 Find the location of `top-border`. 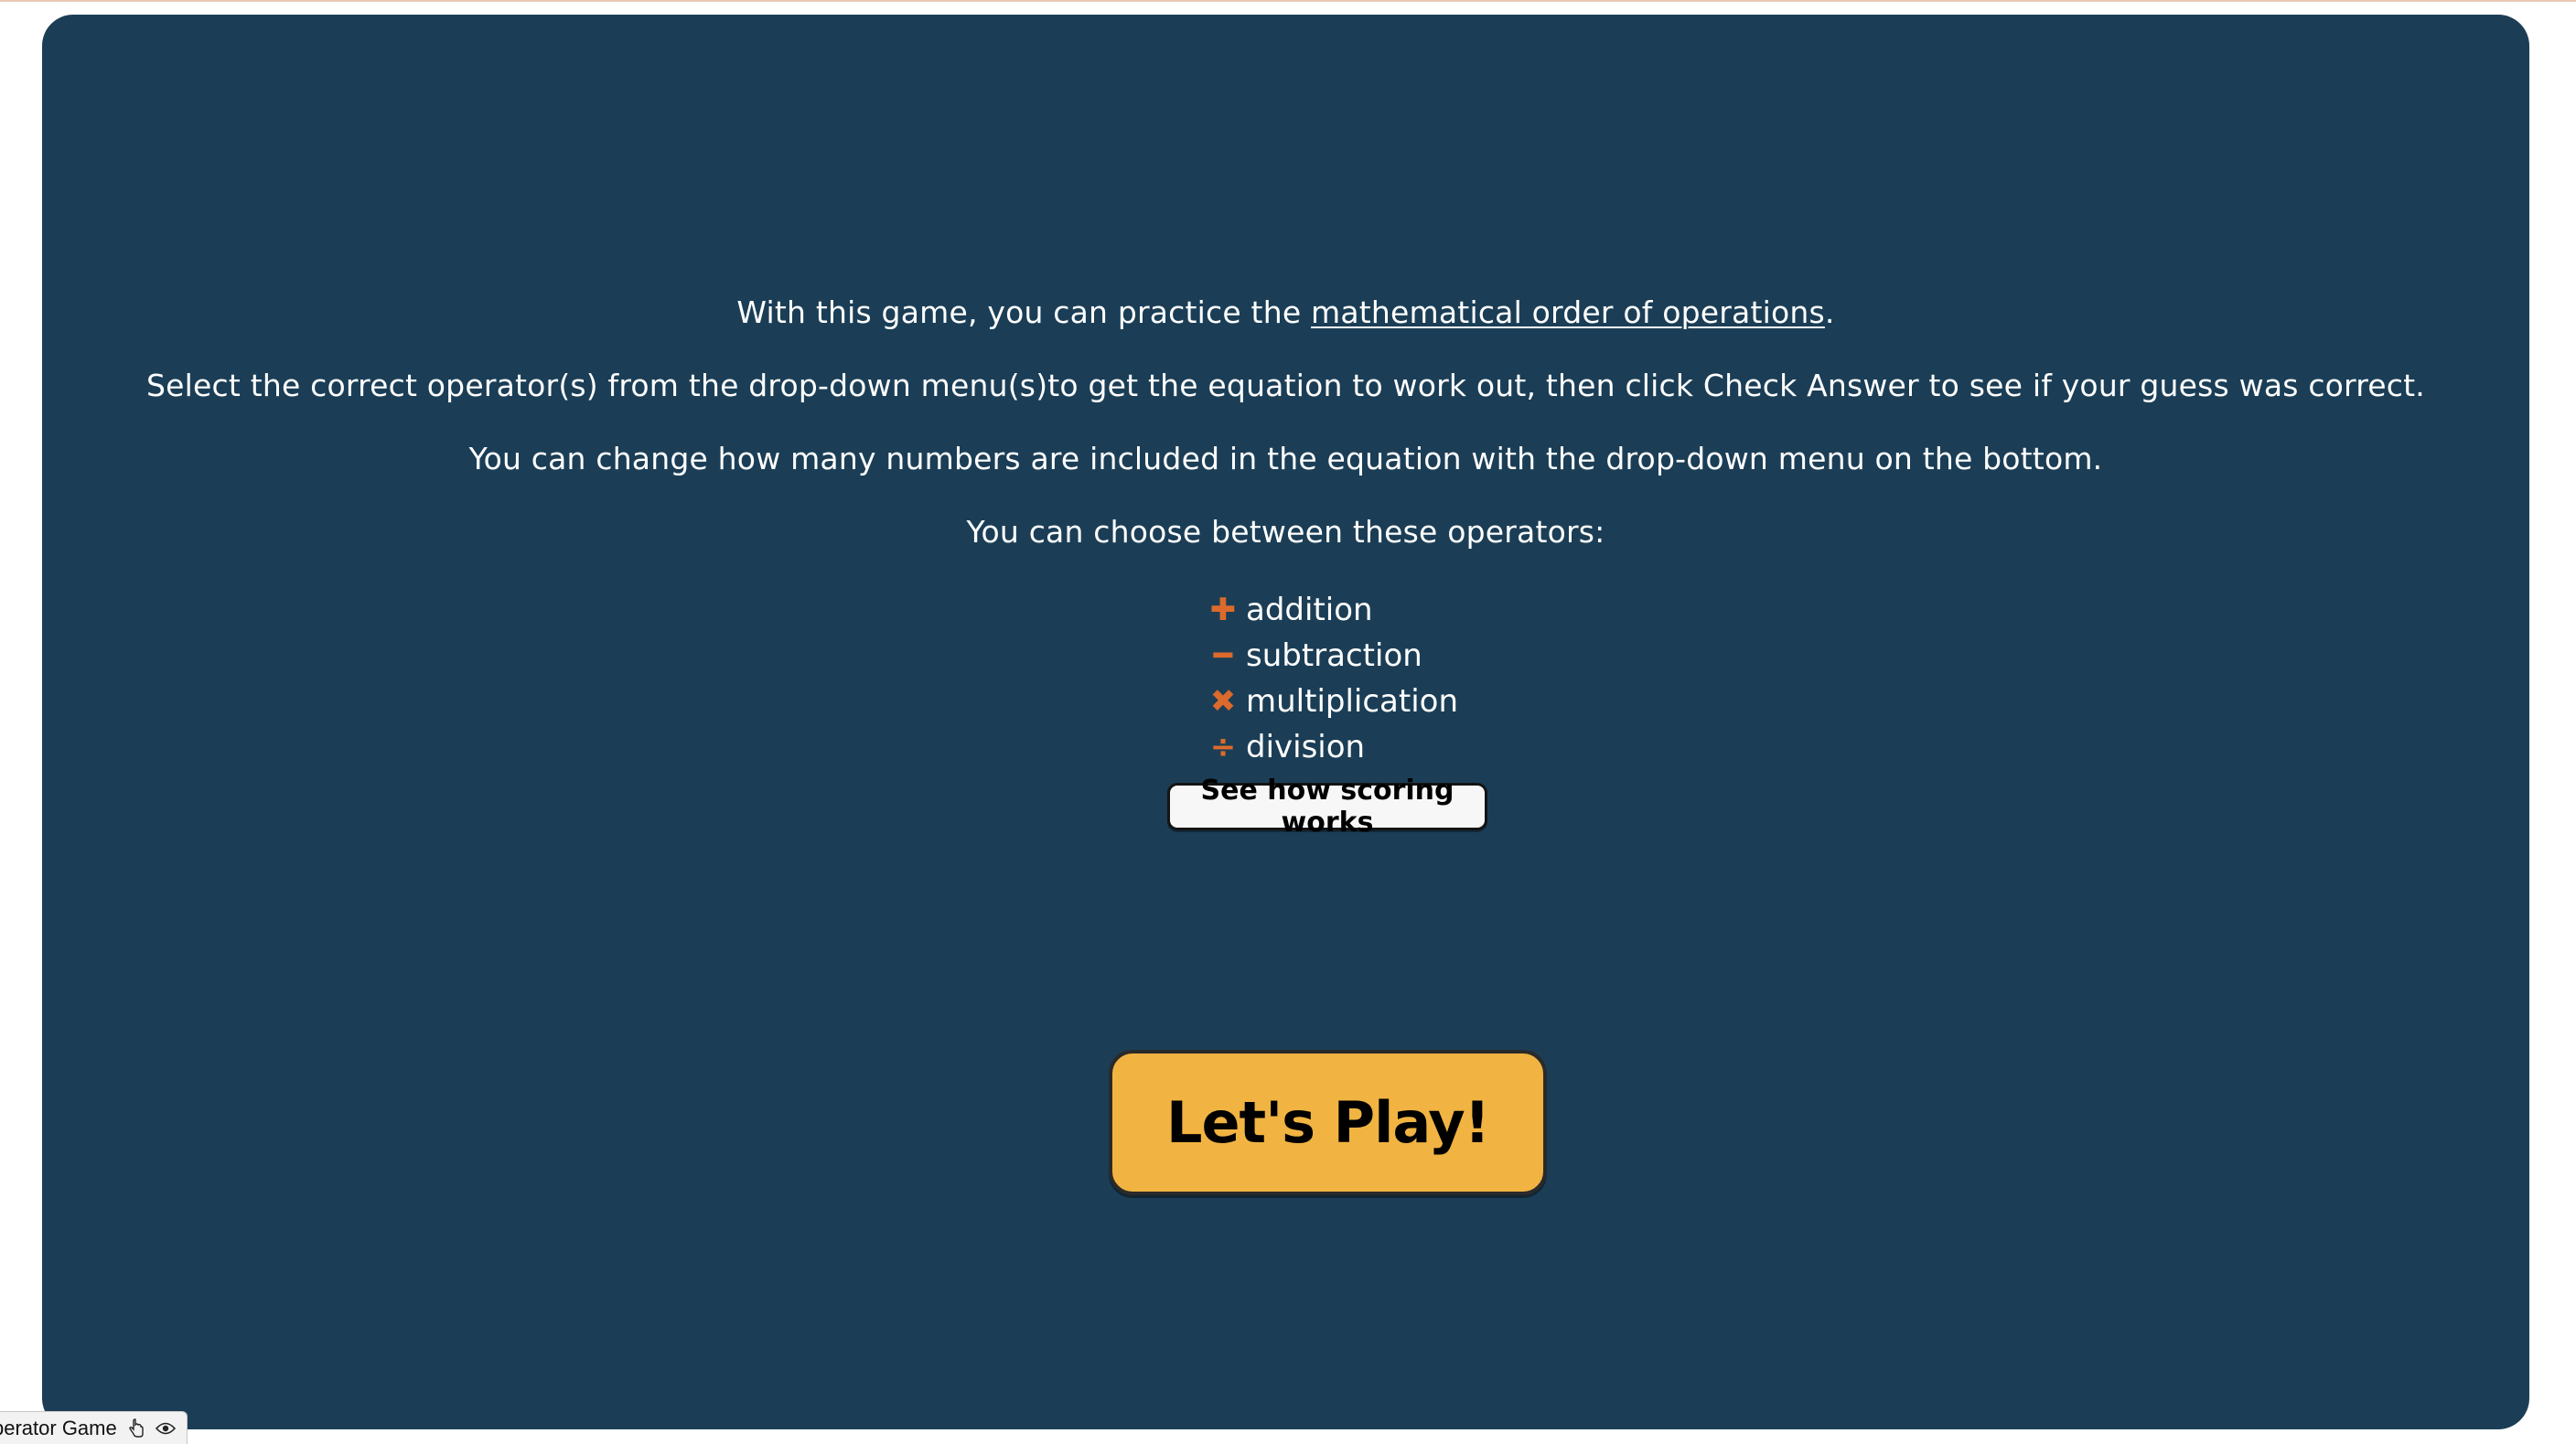

top-border is located at coordinates (1288, 1).